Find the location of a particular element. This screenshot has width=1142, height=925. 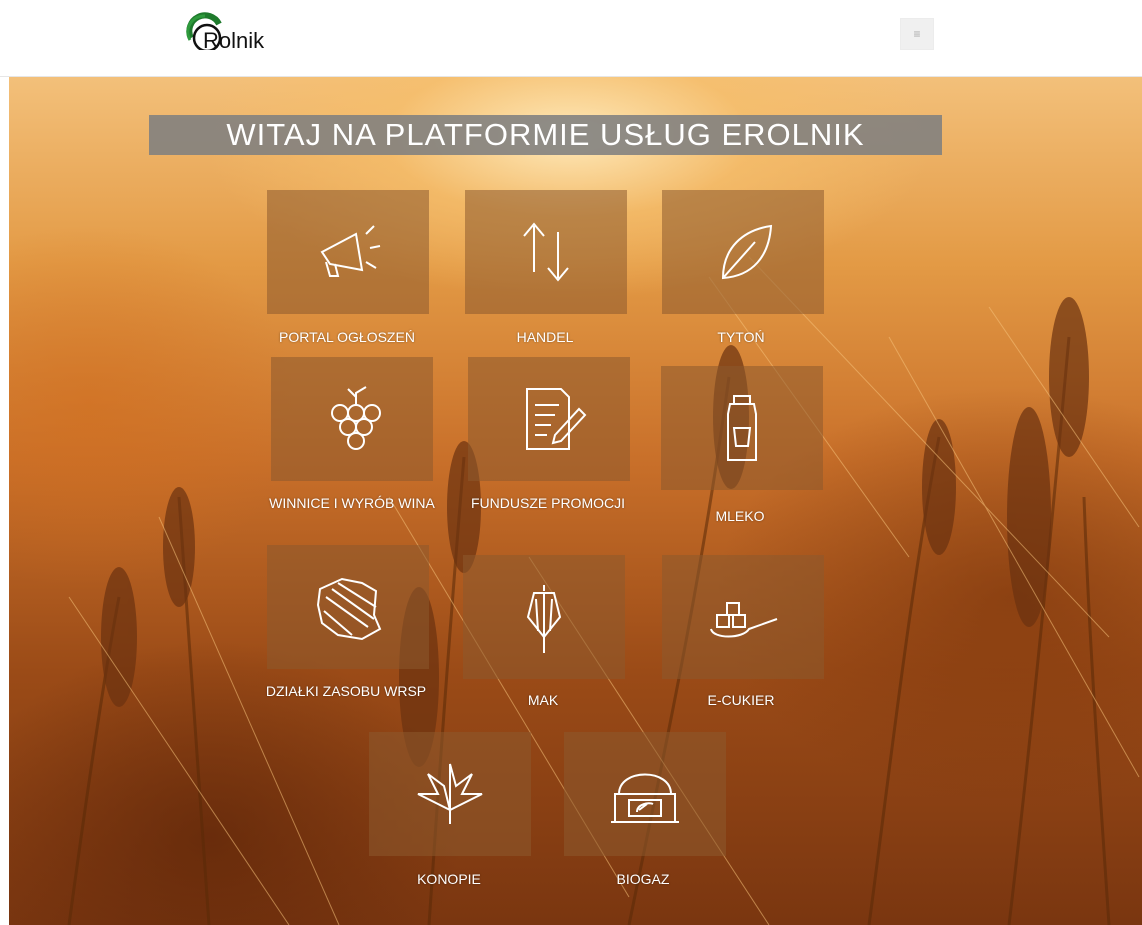

top-header: Rolnik ≡ is located at coordinates (571, 38).